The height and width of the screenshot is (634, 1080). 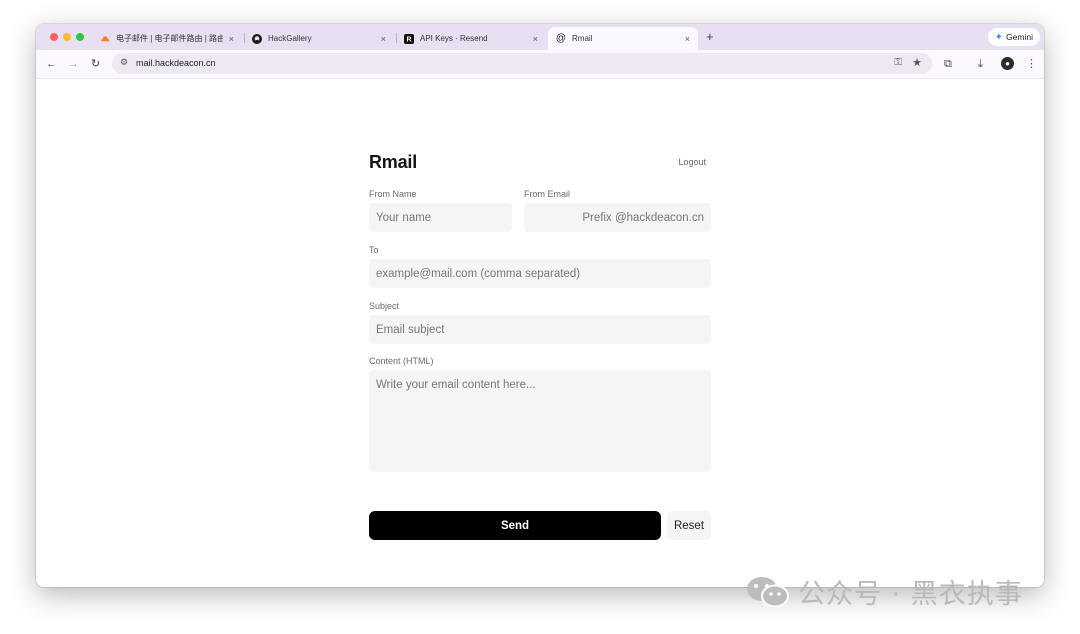 I want to click on app-title: Rmail, so click(x=393, y=162).